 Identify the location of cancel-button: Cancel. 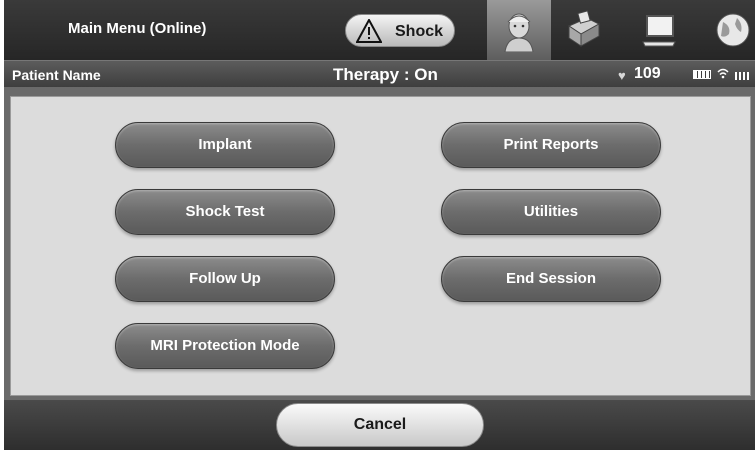
(380, 425).